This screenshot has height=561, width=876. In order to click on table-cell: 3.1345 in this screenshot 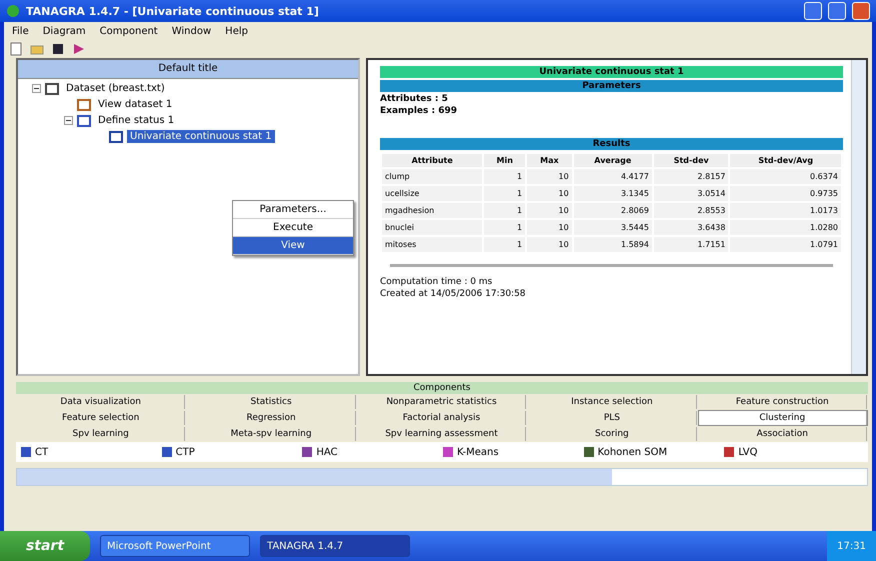, I will do `click(613, 193)`.